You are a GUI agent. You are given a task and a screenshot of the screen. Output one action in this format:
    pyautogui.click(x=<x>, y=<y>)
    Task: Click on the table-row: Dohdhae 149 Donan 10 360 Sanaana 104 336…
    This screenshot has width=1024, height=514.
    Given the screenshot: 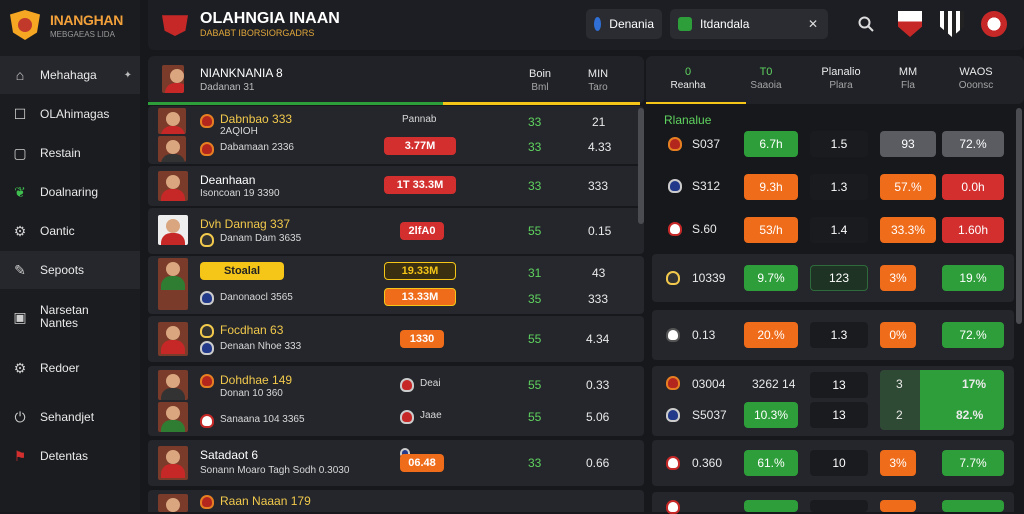 What is the action you would take?
    pyautogui.click(x=396, y=401)
    